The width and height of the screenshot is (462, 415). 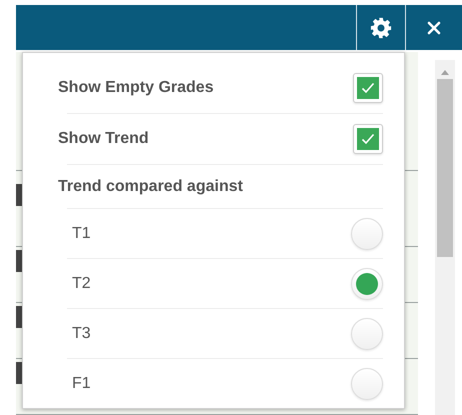 What do you see at coordinates (81, 283) in the screenshot?
I see `choice-label: T2` at bounding box center [81, 283].